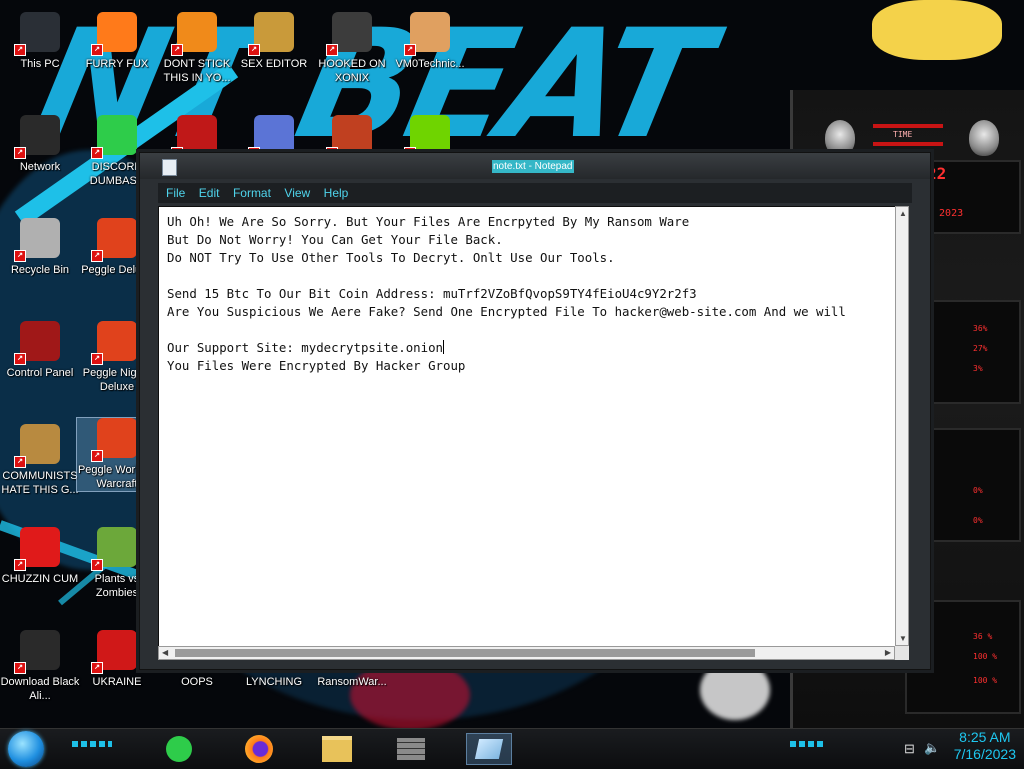 This screenshot has height=769, width=1024. Describe the element at coordinates (305, 347) in the screenshot. I see `note-line-8: Our Support Site: mydecrytpsite.onion` at that location.